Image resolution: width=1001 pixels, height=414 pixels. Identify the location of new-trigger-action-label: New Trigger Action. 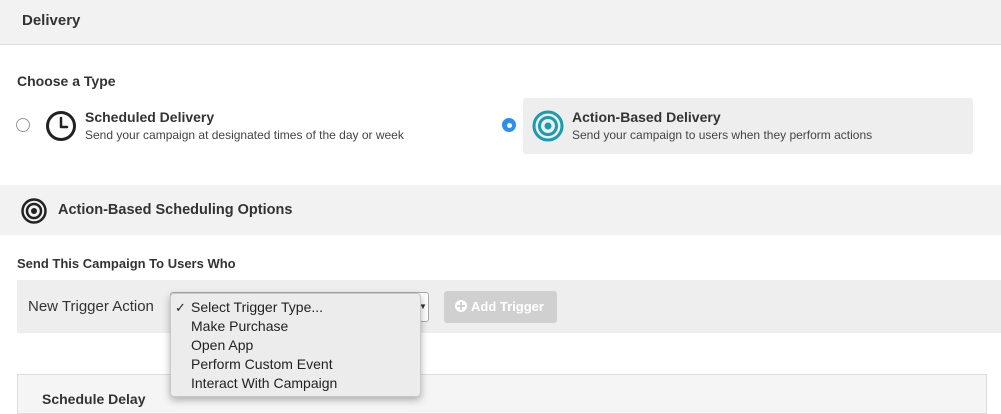
(91, 306).